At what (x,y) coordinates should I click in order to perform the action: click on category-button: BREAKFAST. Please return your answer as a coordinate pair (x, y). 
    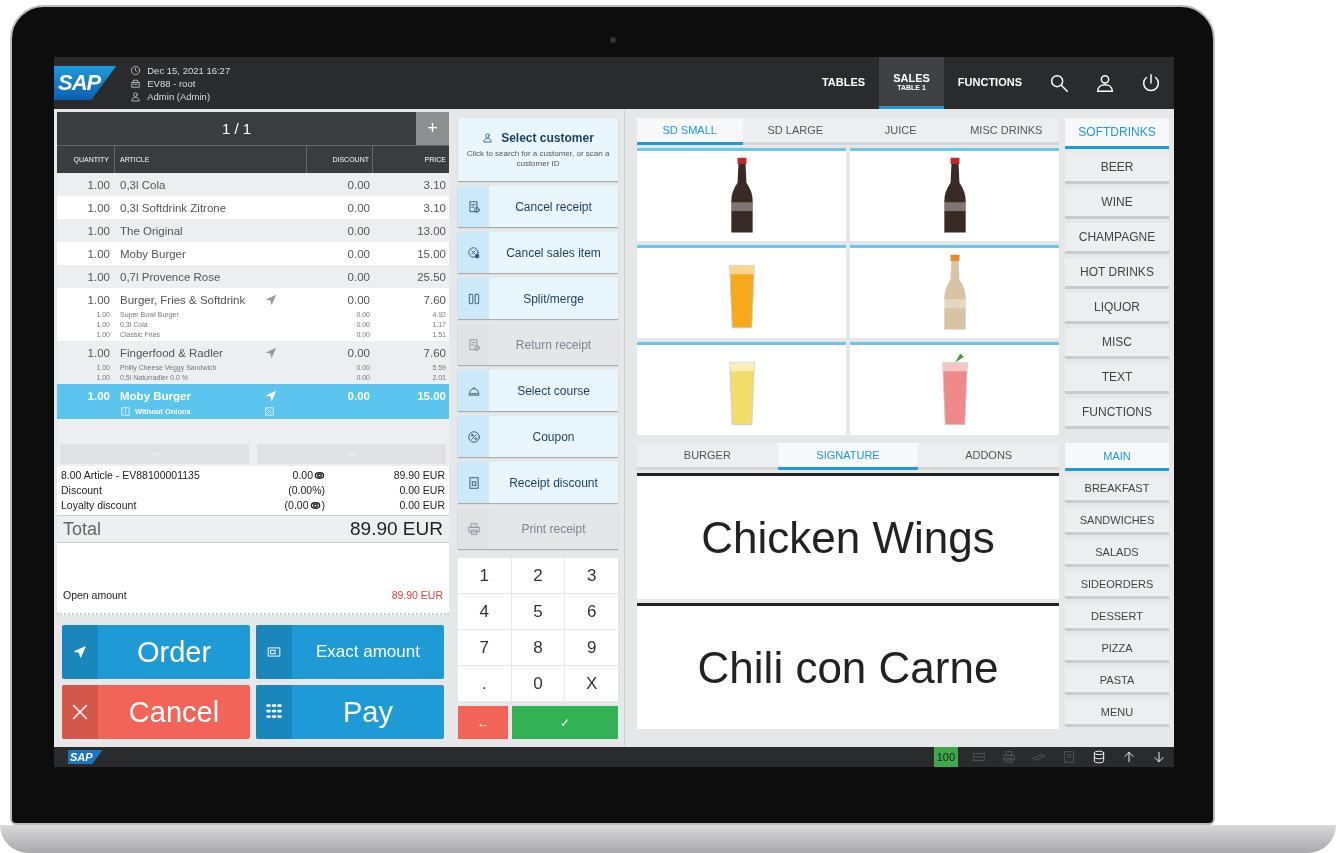
    Looking at the image, I should click on (1117, 489).